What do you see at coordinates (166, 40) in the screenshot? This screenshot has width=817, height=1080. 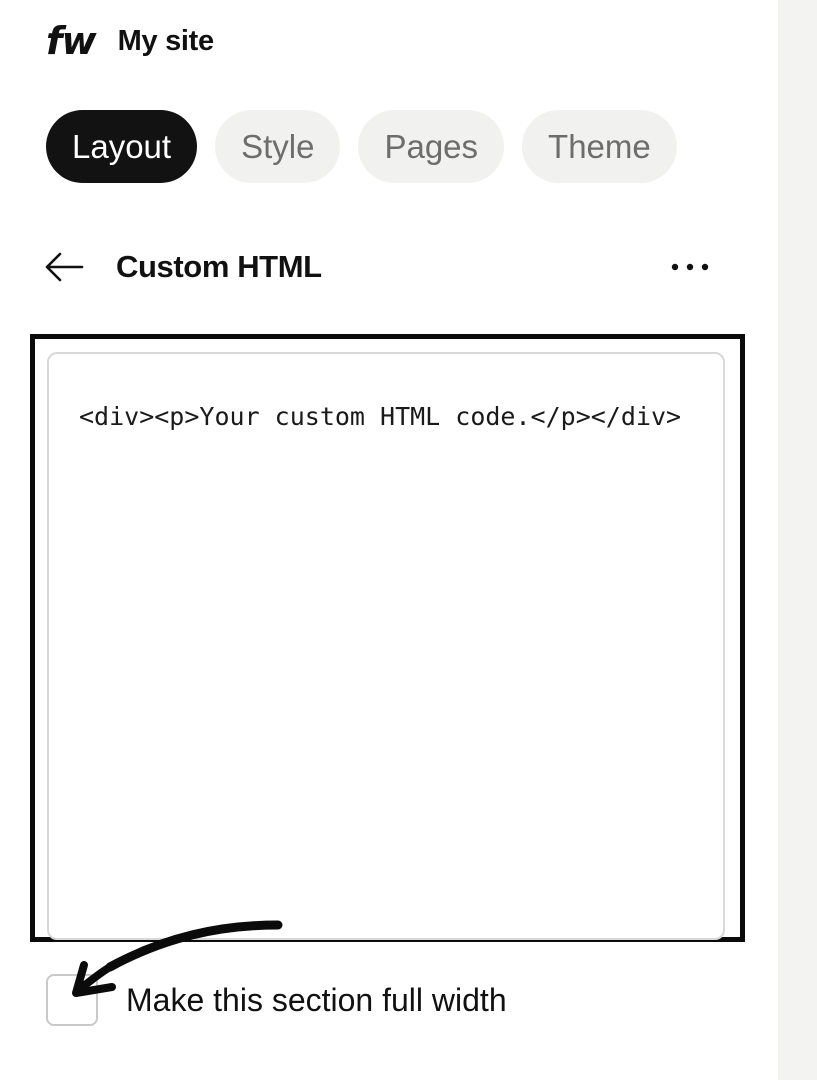 I see `site-name: My site` at bounding box center [166, 40].